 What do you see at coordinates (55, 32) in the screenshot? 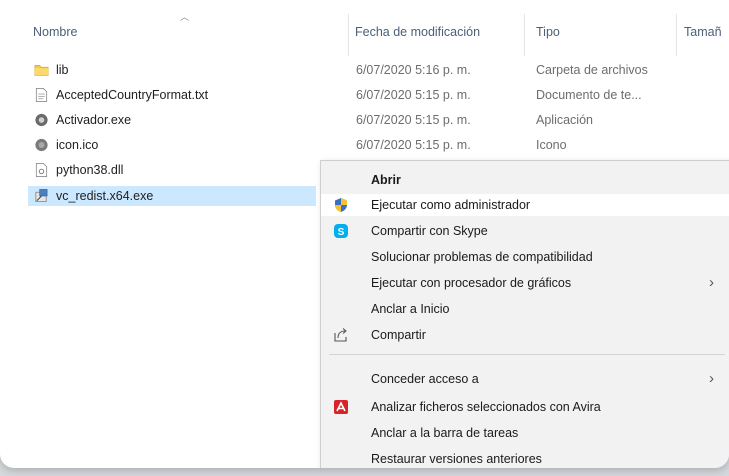
I see `column-header-name: Nombre` at bounding box center [55, 32].